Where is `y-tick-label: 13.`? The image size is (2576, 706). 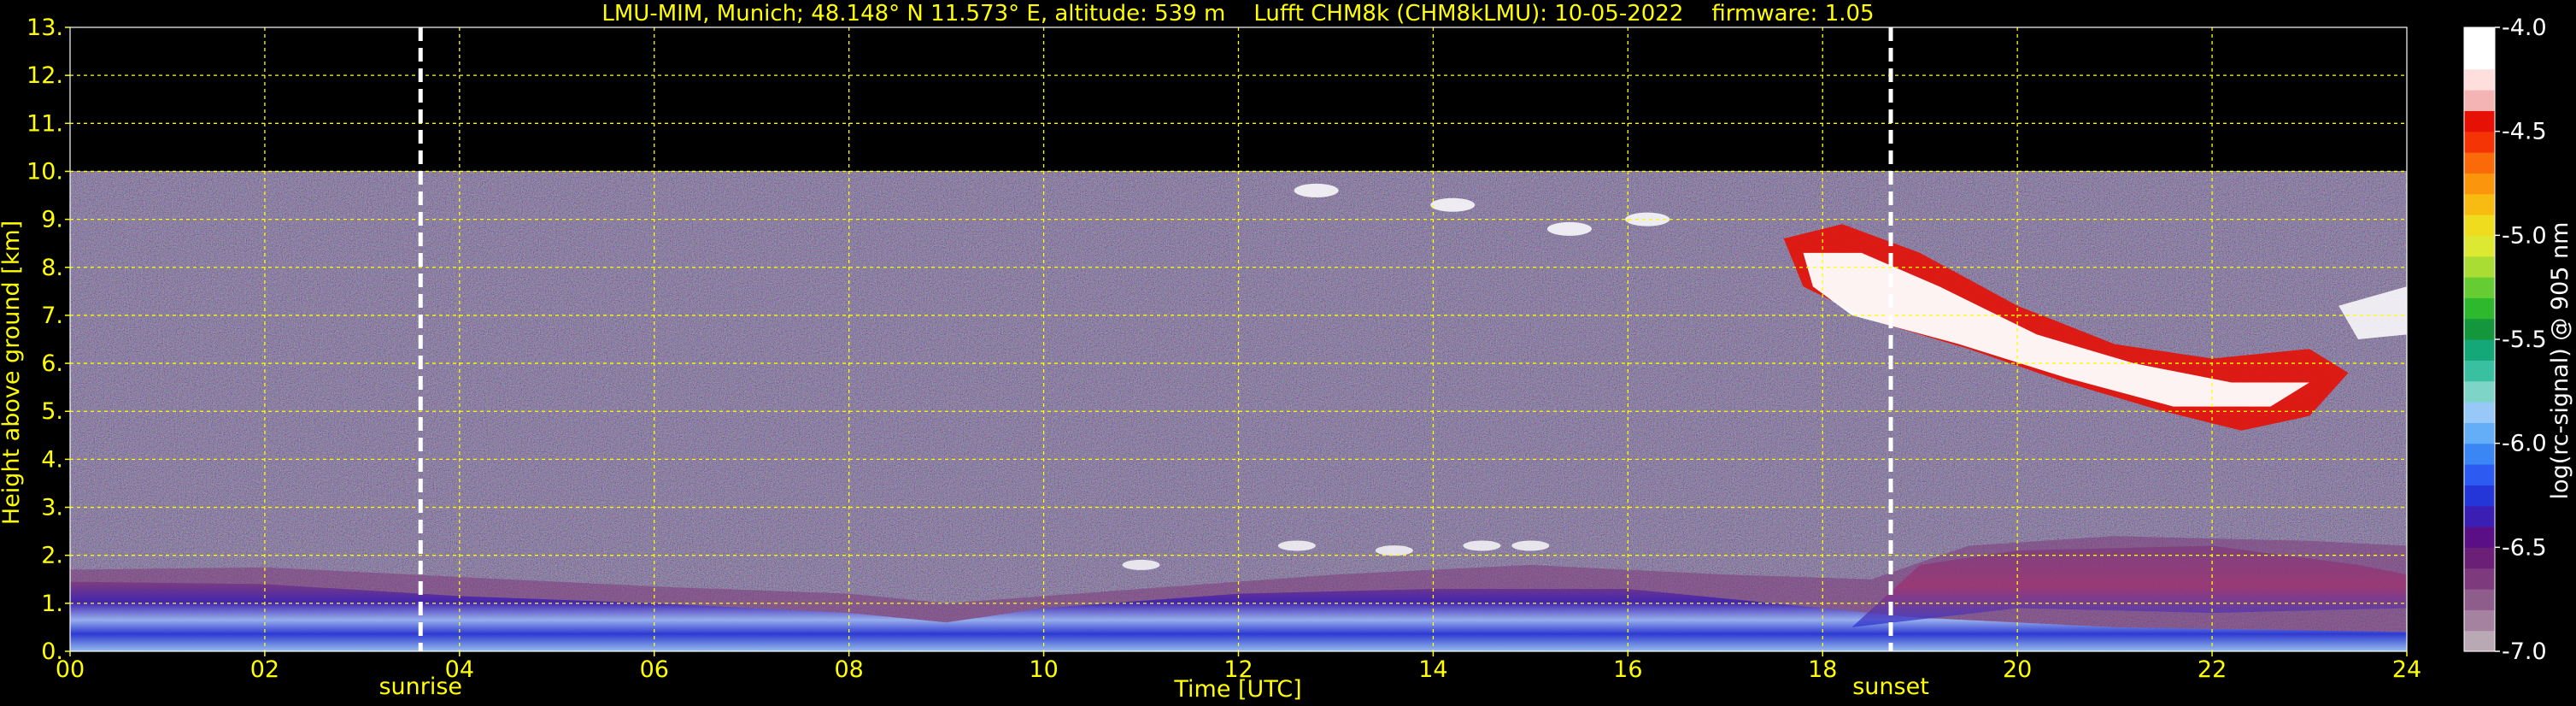 y-tick-label: 13. is located at coordinates (44, 28).